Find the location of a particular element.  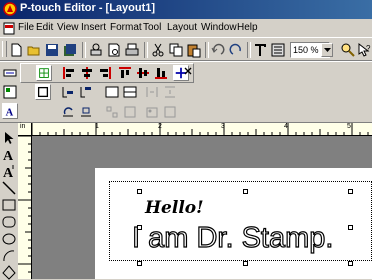

new-document-icon is located at coordinates (16, 50).